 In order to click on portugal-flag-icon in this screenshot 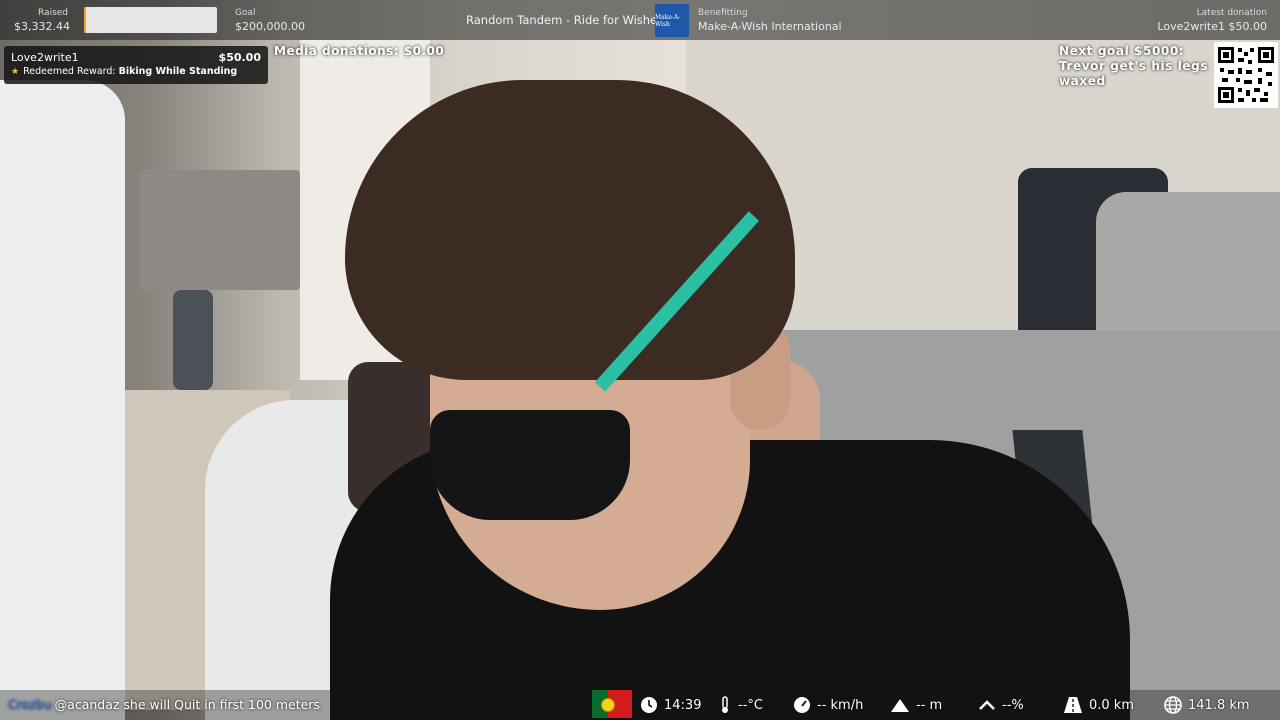, I will do `click(612, 704)`.